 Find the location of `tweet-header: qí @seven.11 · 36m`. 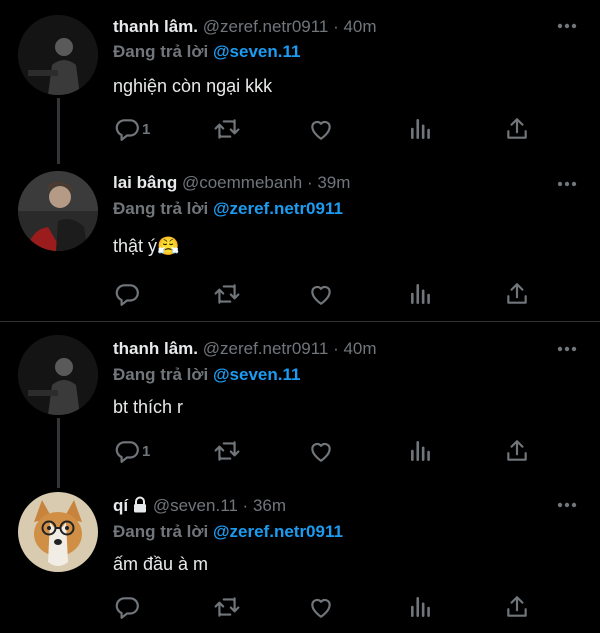

tweet-header: qí @seven.11 · 36m is located at coordinates (199, 506).